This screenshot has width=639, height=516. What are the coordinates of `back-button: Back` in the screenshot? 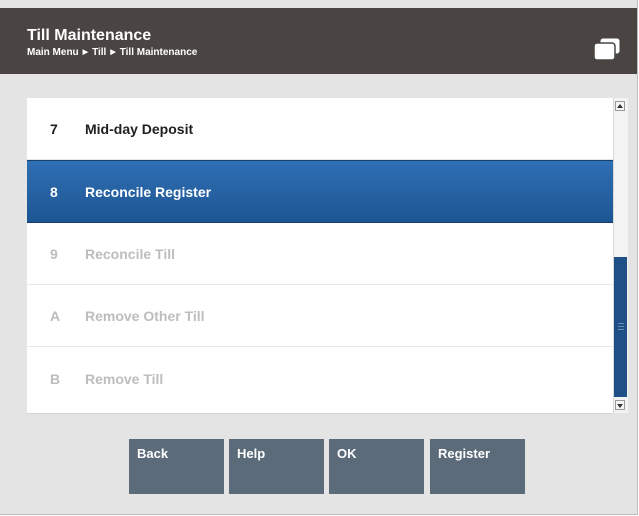 It's located at (176, 466).